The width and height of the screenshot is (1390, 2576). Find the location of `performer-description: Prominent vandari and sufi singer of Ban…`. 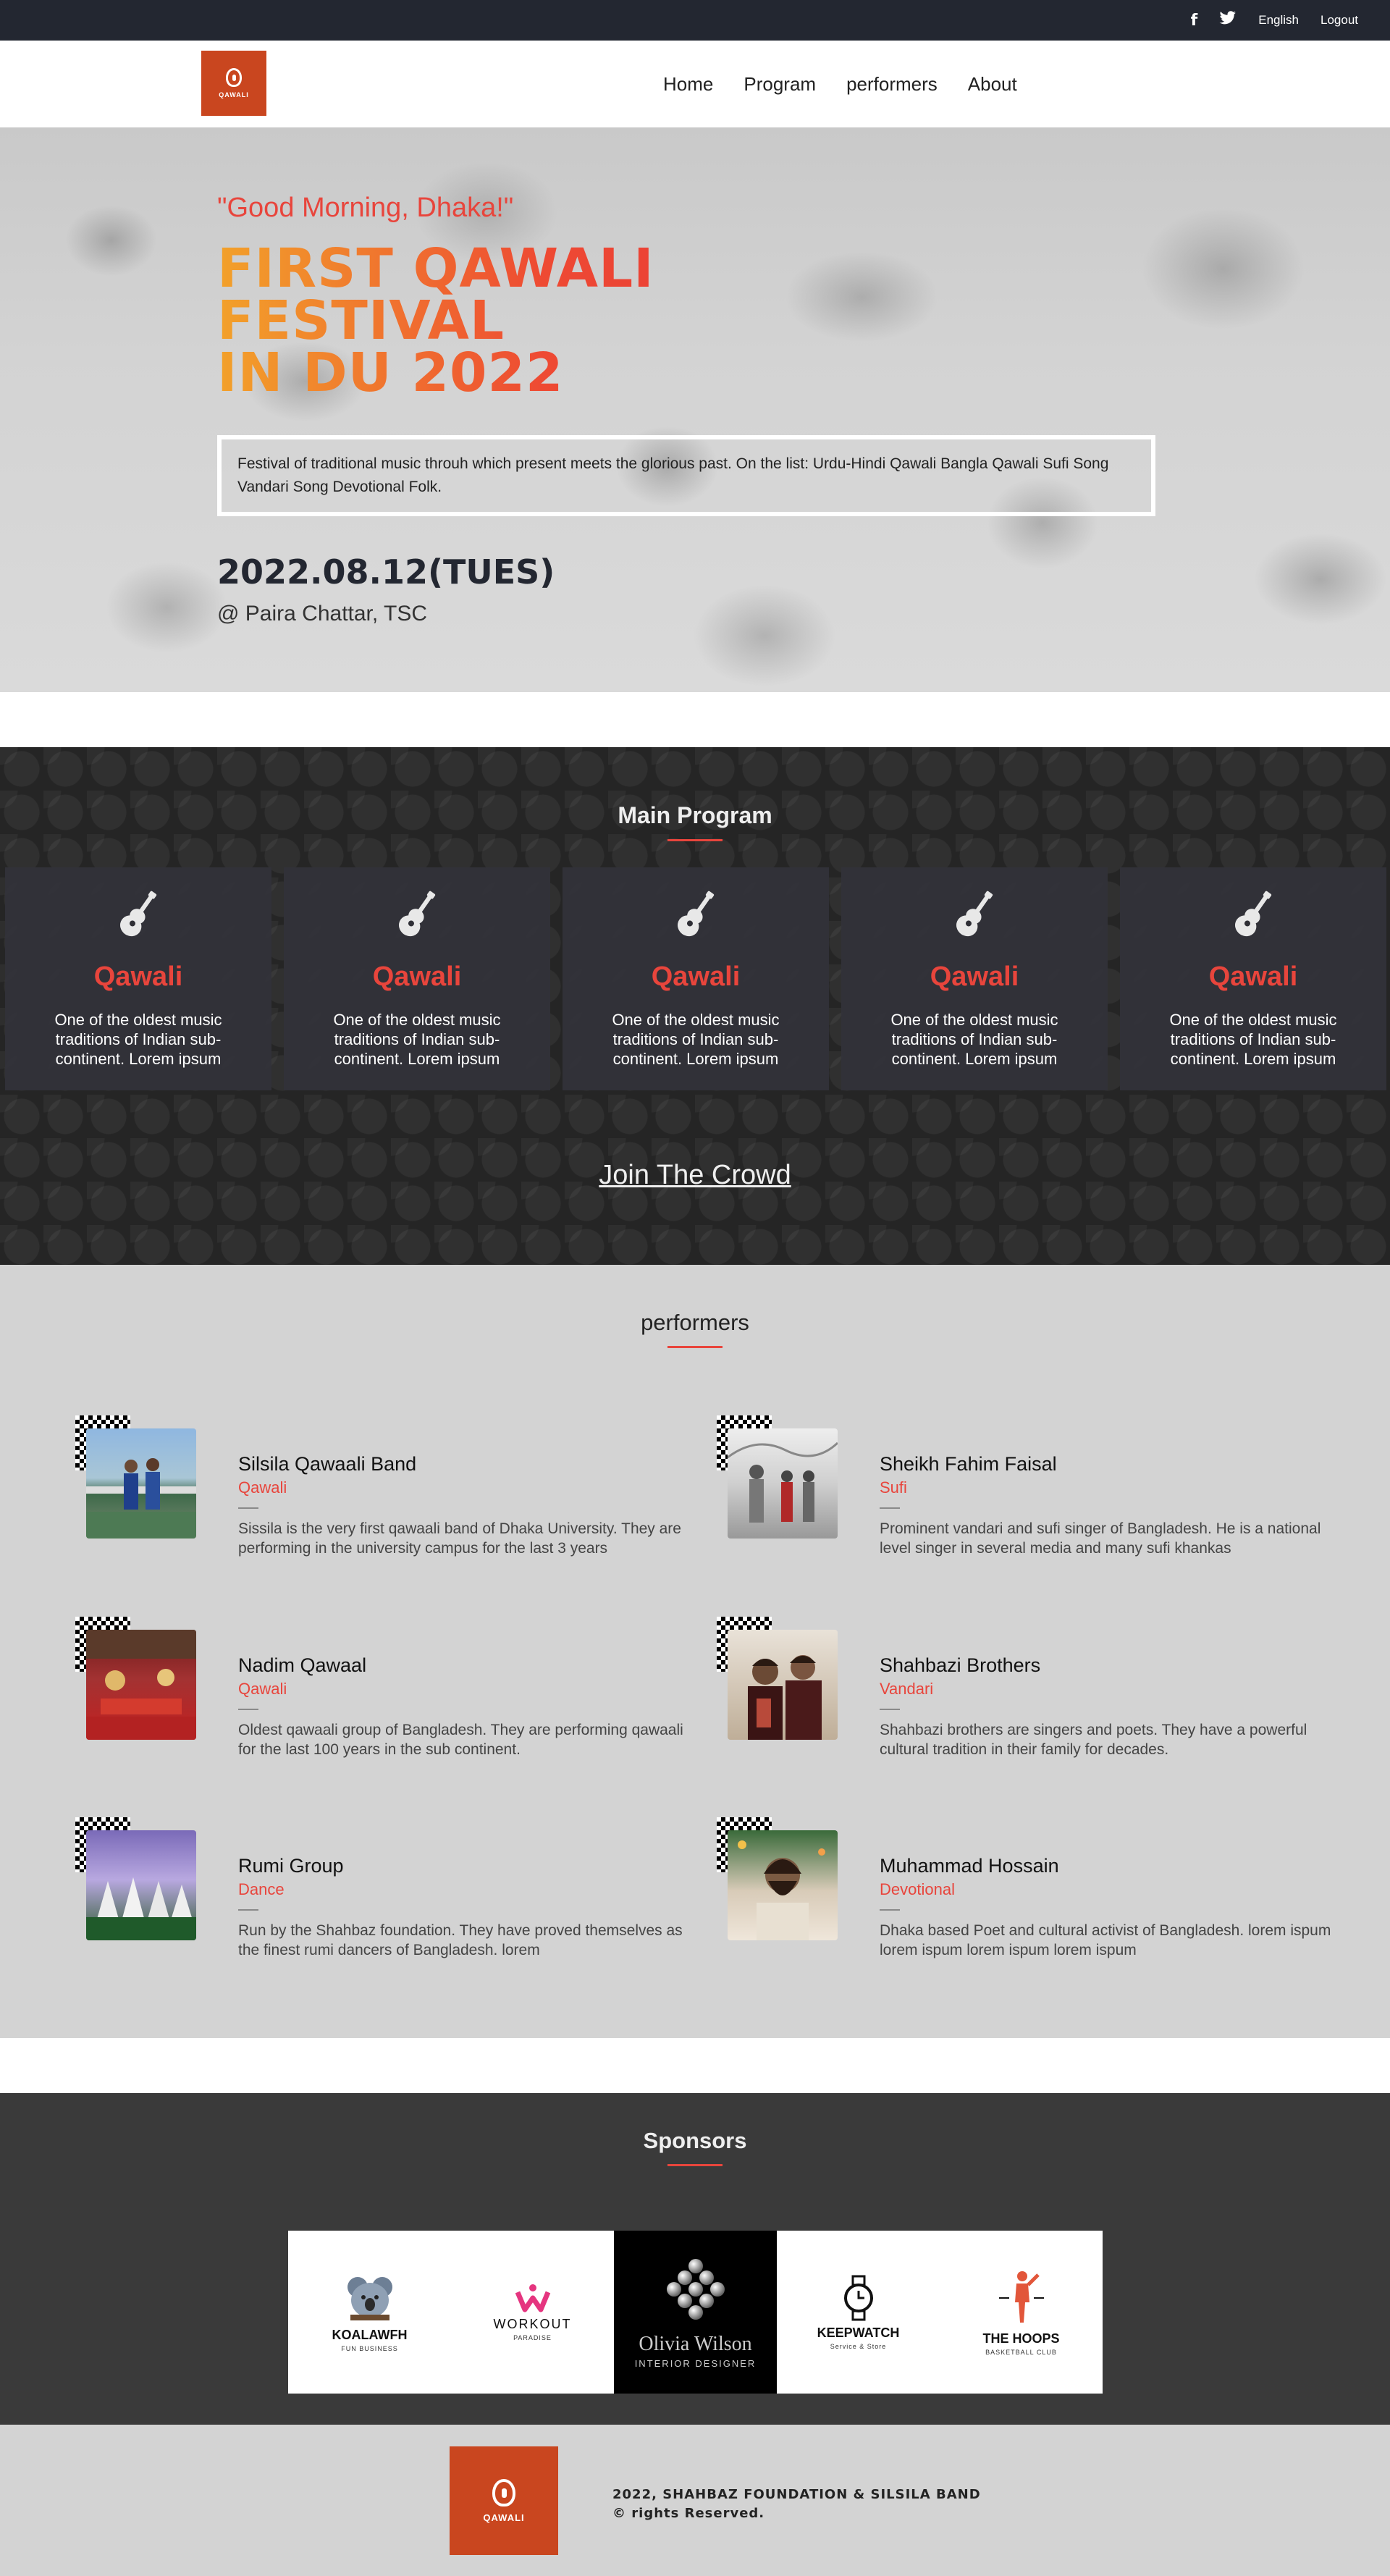

performer-description: Prominent vandari and sufi singer of Ban… is located at coordinates (1100, 1538).